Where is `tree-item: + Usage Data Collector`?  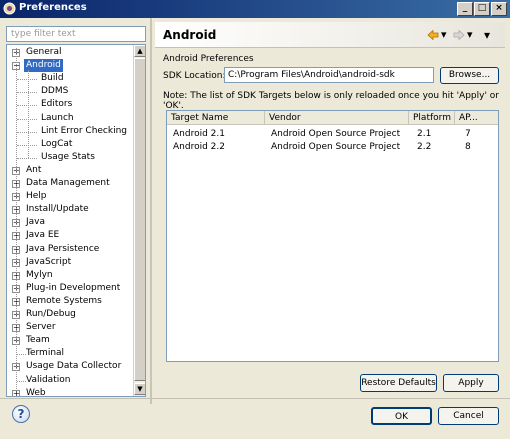
tree-item: + Usage Data Collector is located at coordinates (70, 366).